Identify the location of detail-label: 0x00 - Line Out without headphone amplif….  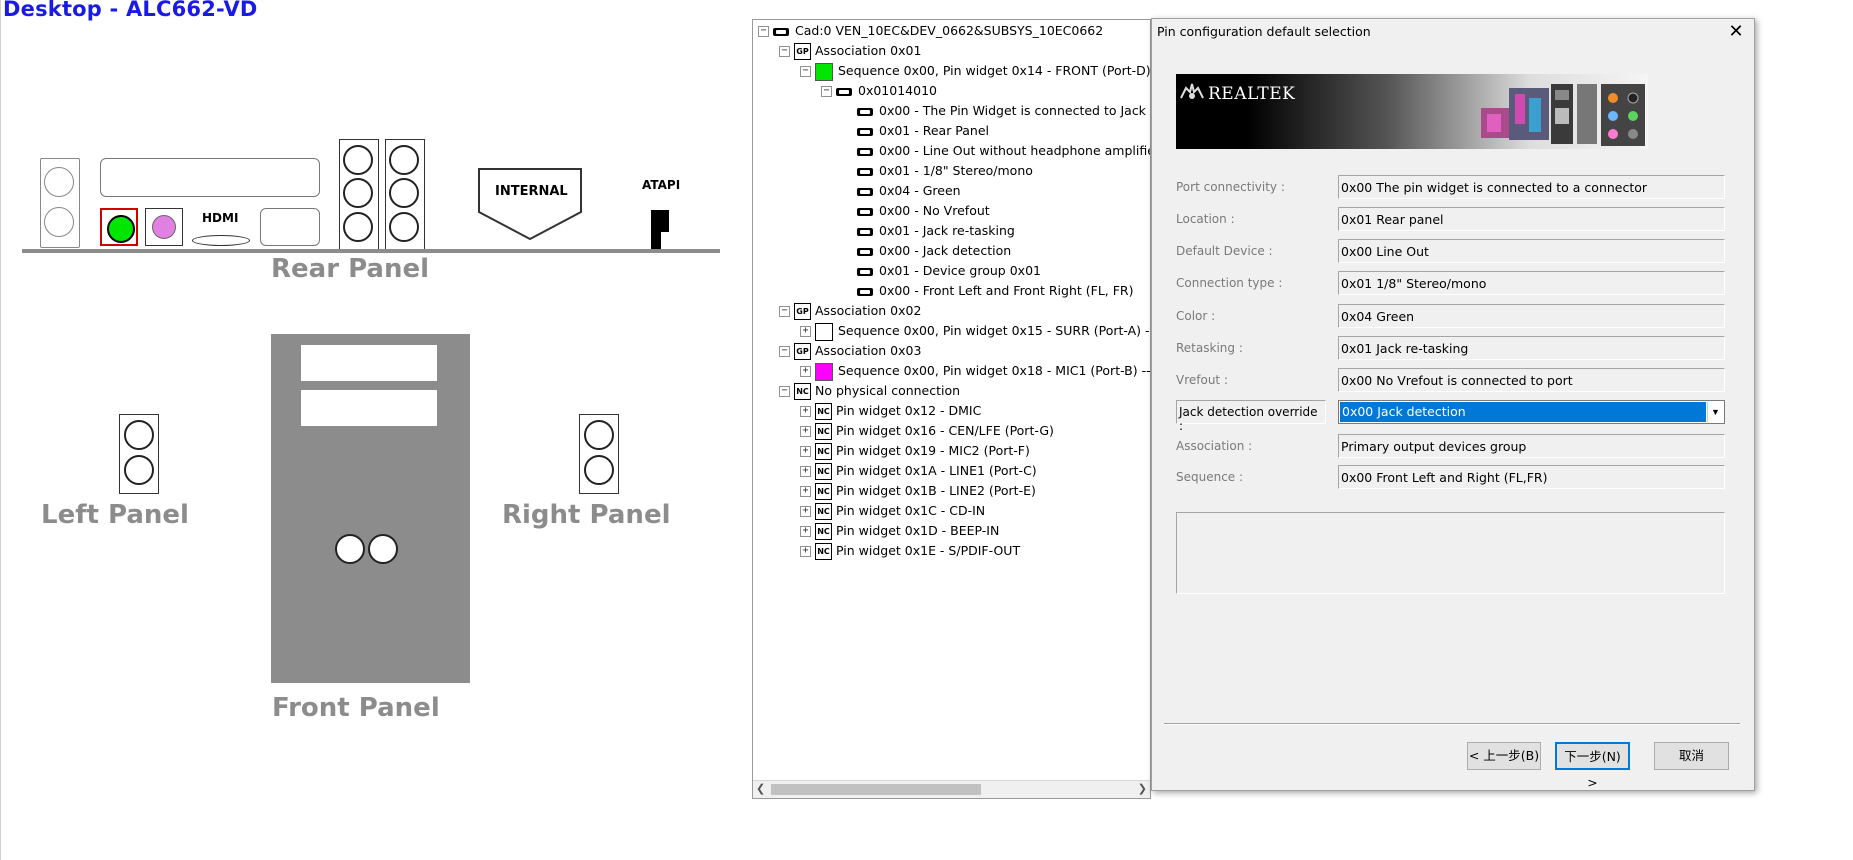
(1015, 150).